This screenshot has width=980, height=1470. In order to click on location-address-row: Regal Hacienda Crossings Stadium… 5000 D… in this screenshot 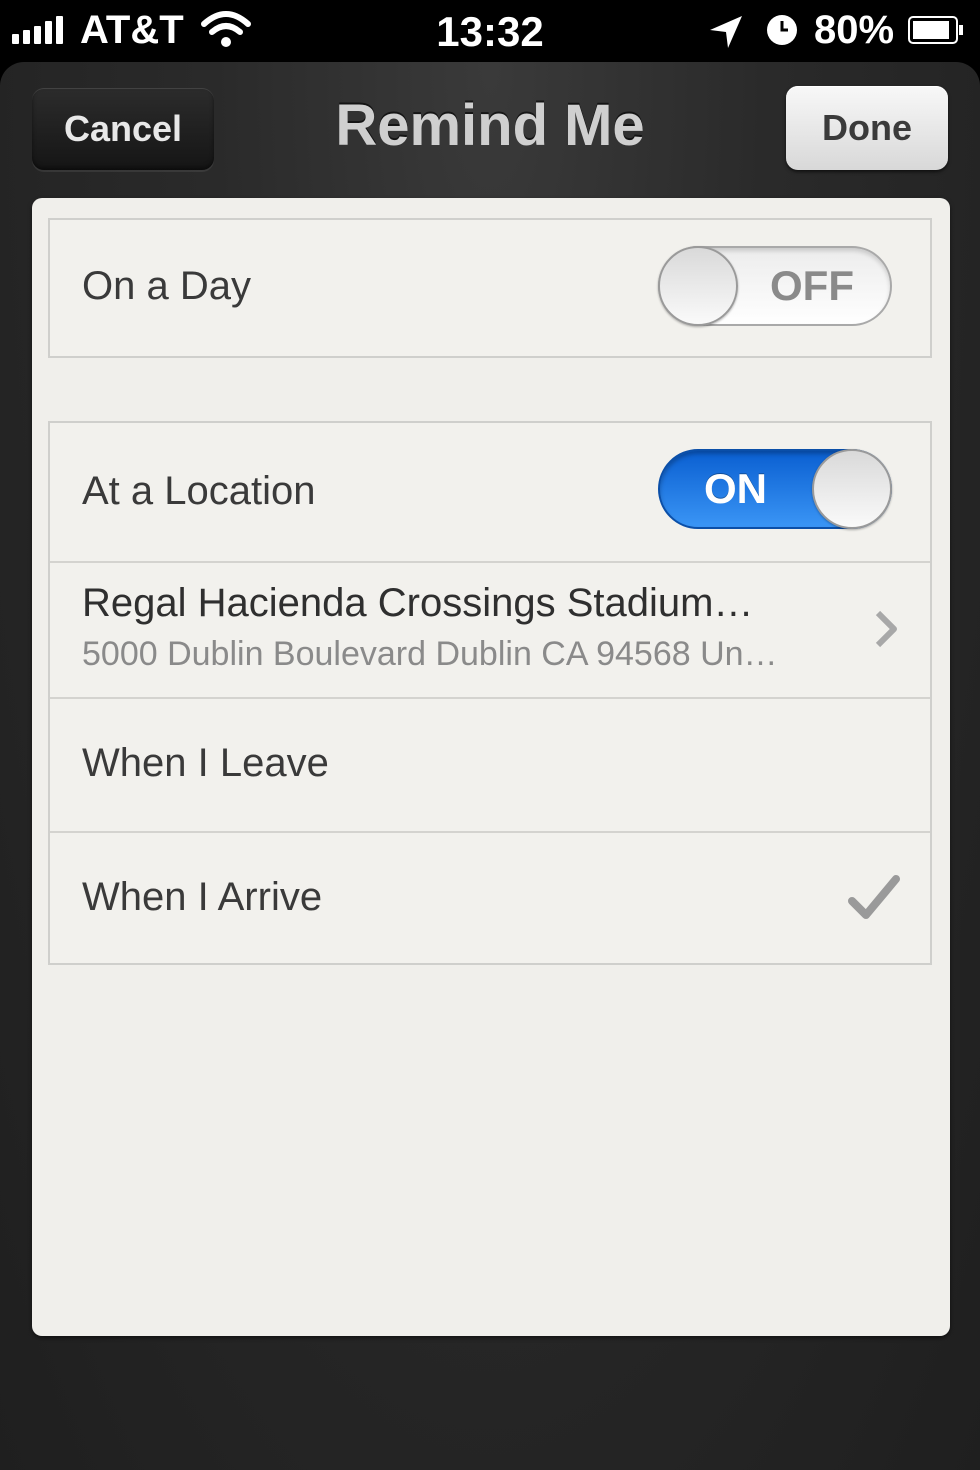, I will do `click(490, 629)`.